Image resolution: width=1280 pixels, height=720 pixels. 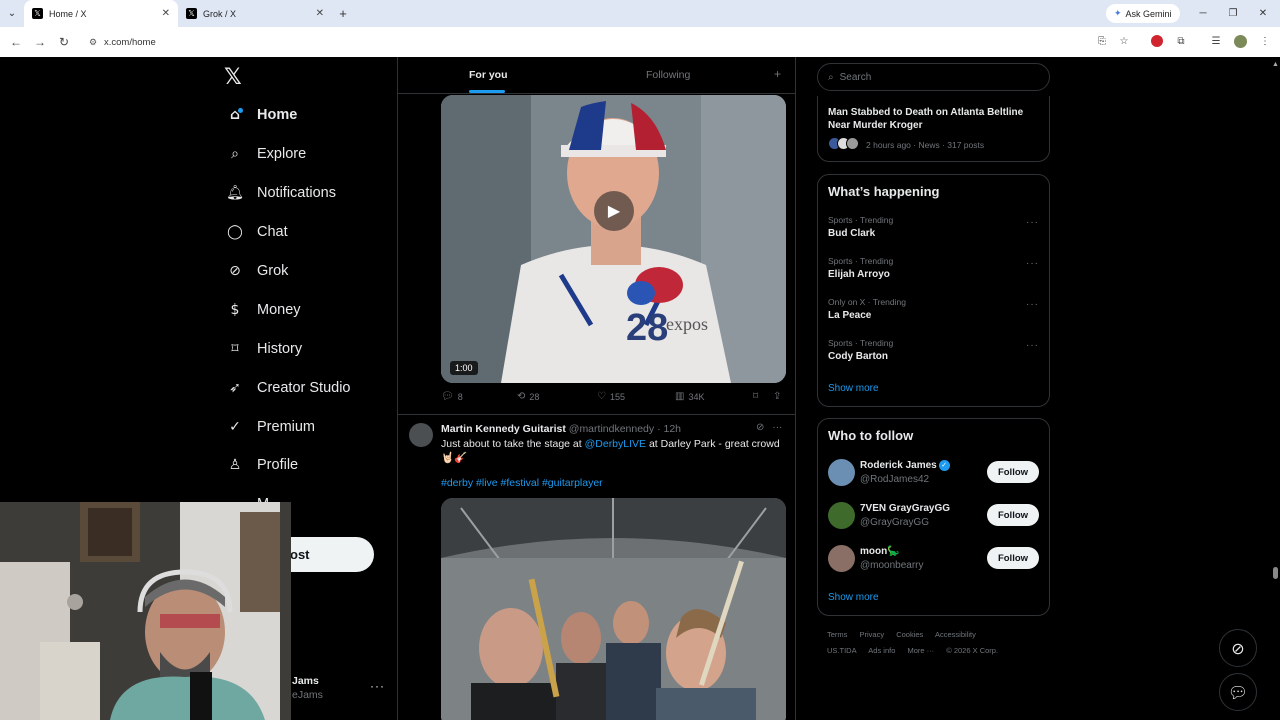 What do you see at coordinates (894, 479) in the screenshot?
I see `user-handle: @RodJames42` at bounding box center [894, 479].